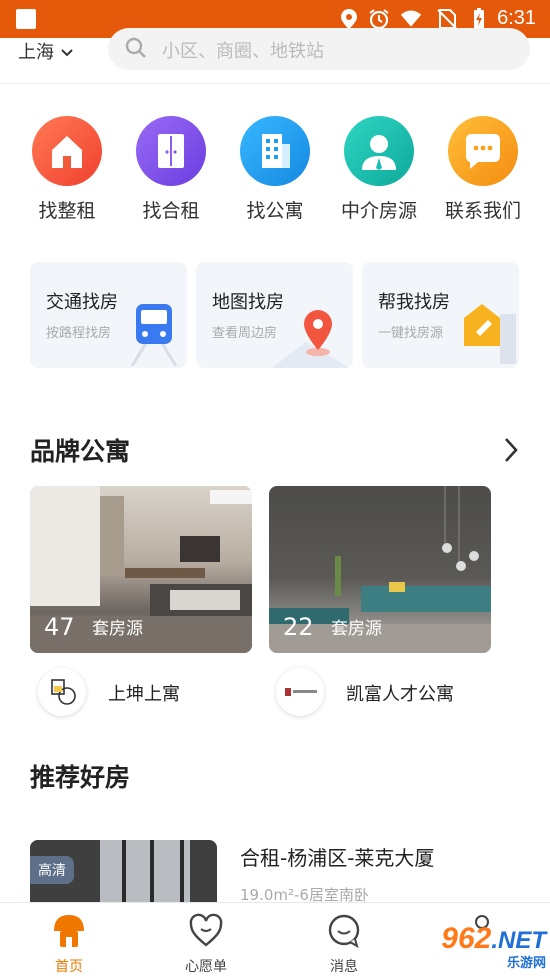 The width and height of the screenshot is (550, 978). Describe the element at coordinates (447, 19) in the screenshot. I see `no-sim-icon` at that location.